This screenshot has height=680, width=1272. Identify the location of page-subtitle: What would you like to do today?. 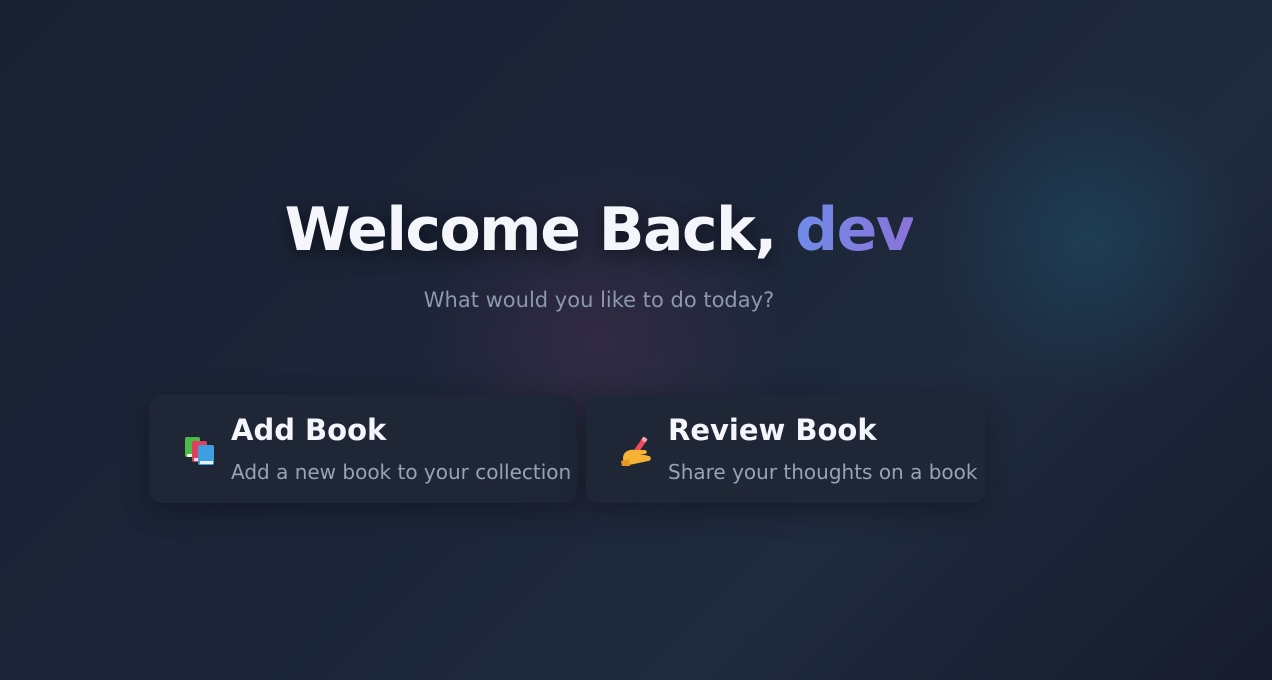
(599, 300).